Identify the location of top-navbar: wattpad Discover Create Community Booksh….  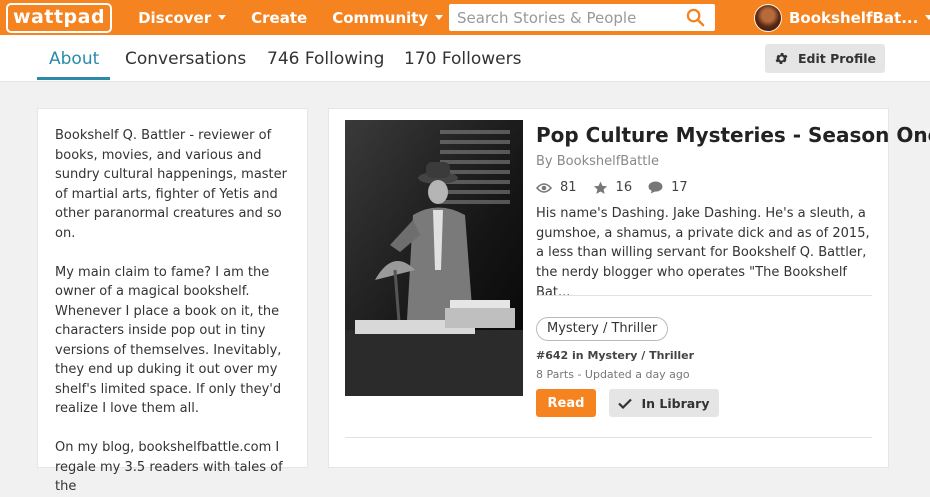
(465, 17).